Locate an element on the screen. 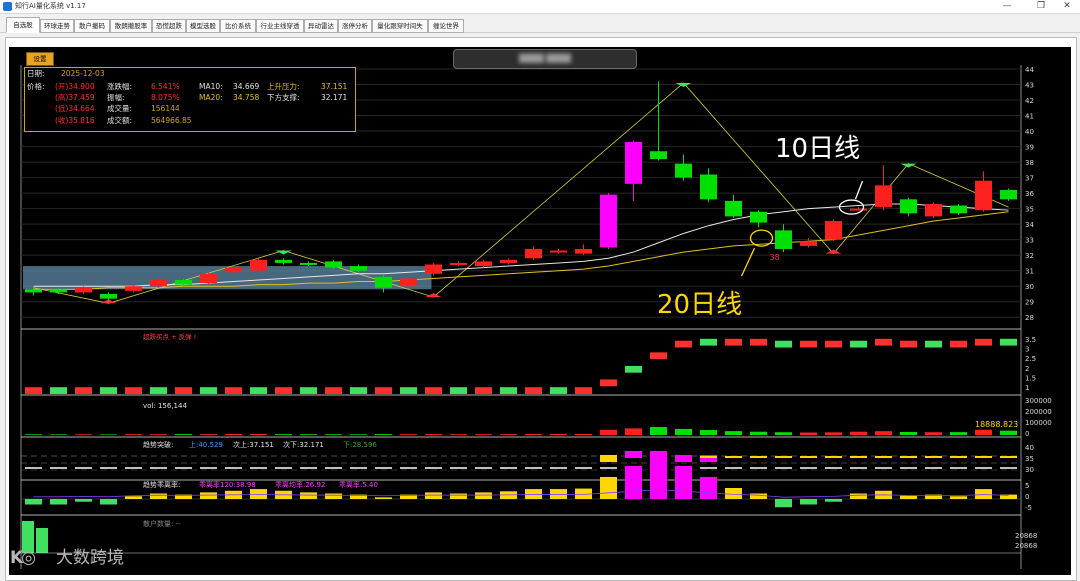 The height and width of the screenshot is (581, 1080). tab-price-compare: 比价系统 is located at coordinates (238, 26).